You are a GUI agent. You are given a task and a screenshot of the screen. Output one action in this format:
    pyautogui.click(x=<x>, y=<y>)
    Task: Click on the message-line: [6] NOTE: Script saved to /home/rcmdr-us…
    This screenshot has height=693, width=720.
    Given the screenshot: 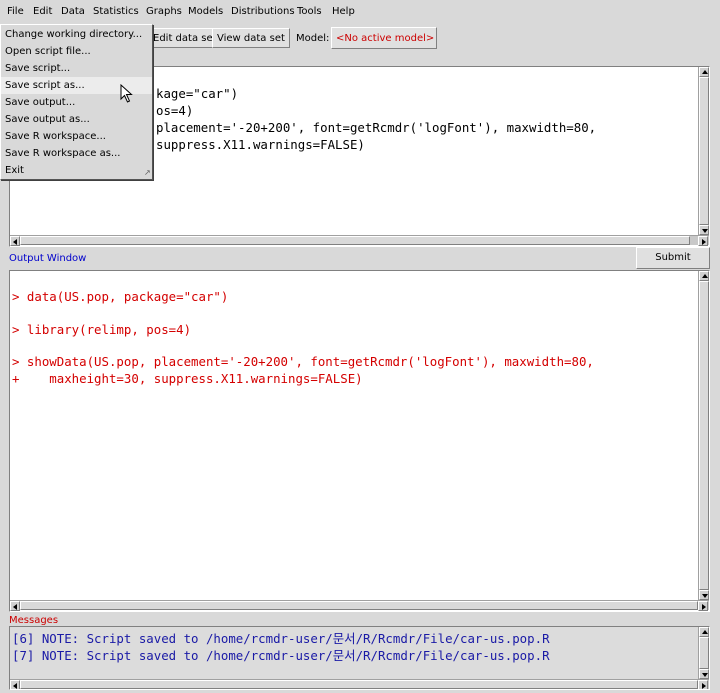 What is the action you would take?
    pyautogui.click(x=281, y=638)
    